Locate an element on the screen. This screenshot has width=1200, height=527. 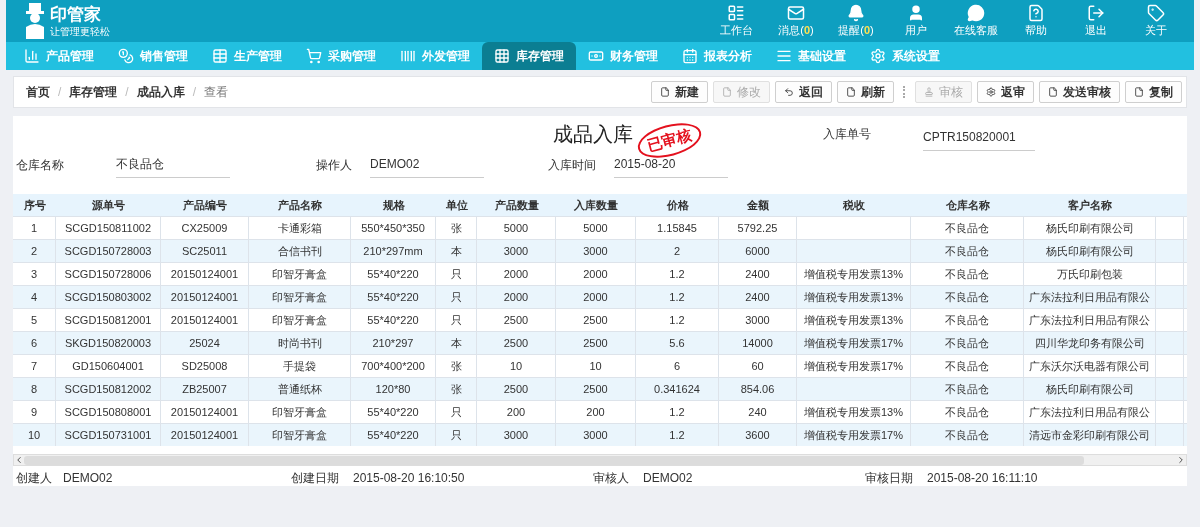
nav-tab: 财务管理 is located at coordinates (623, 56).